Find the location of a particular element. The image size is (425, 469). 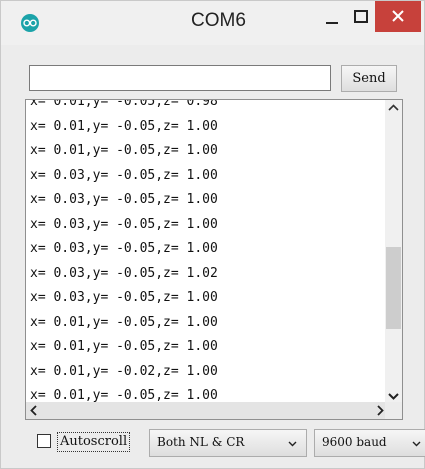

send-button: Send is located at coordinates (369, 78).